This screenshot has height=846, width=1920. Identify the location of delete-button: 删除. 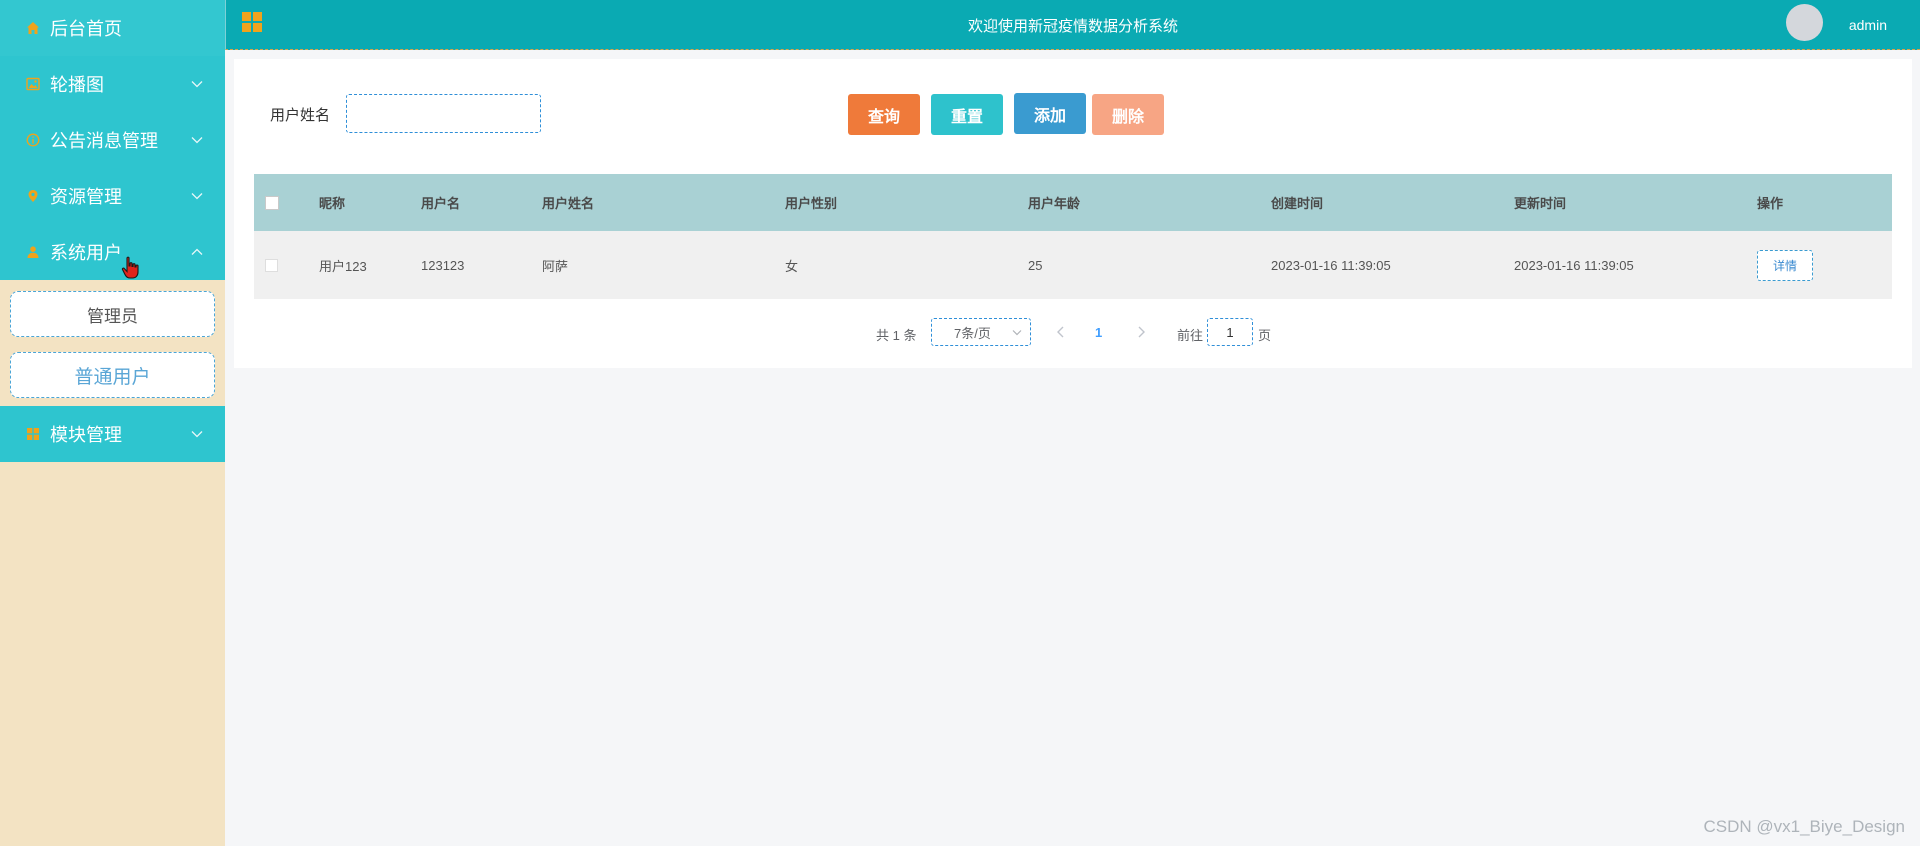
(1128, 114).